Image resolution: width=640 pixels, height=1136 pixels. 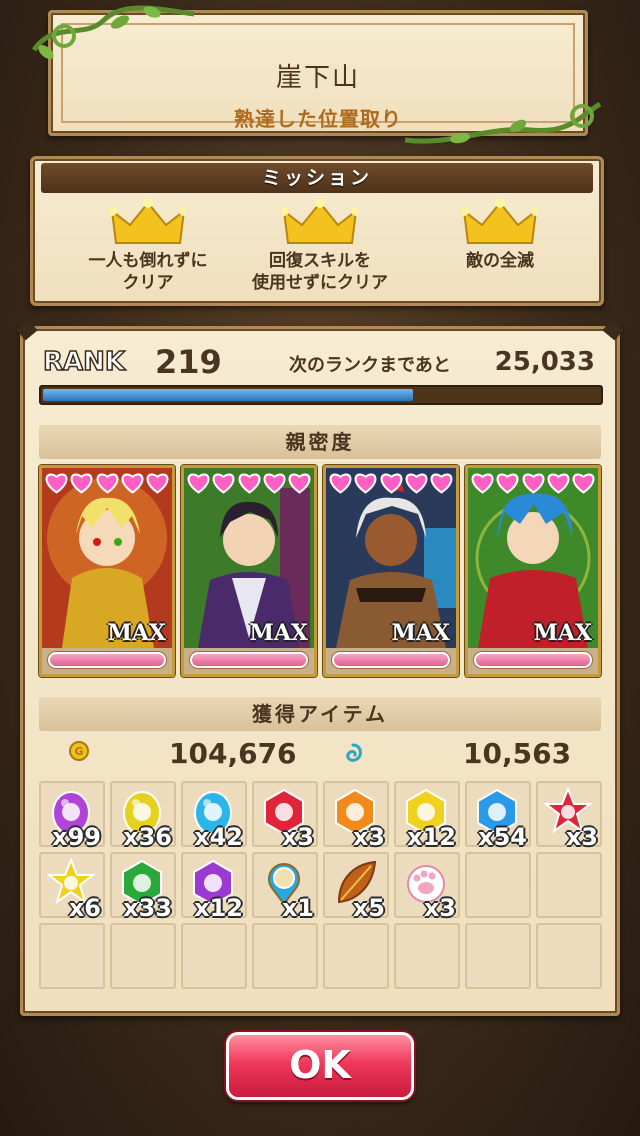 I want to click on mission-label-line2: クリア, so click(x=148, y=283).